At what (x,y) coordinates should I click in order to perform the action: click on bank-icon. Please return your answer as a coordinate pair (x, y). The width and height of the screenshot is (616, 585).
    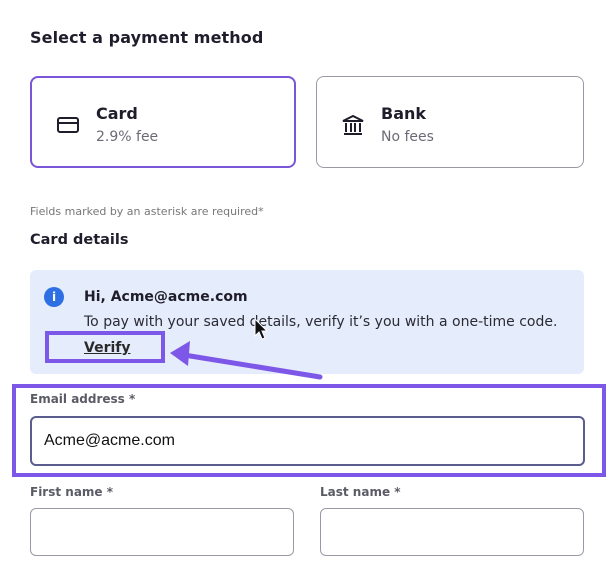
    Looking at the image, I should click on (353, 124).